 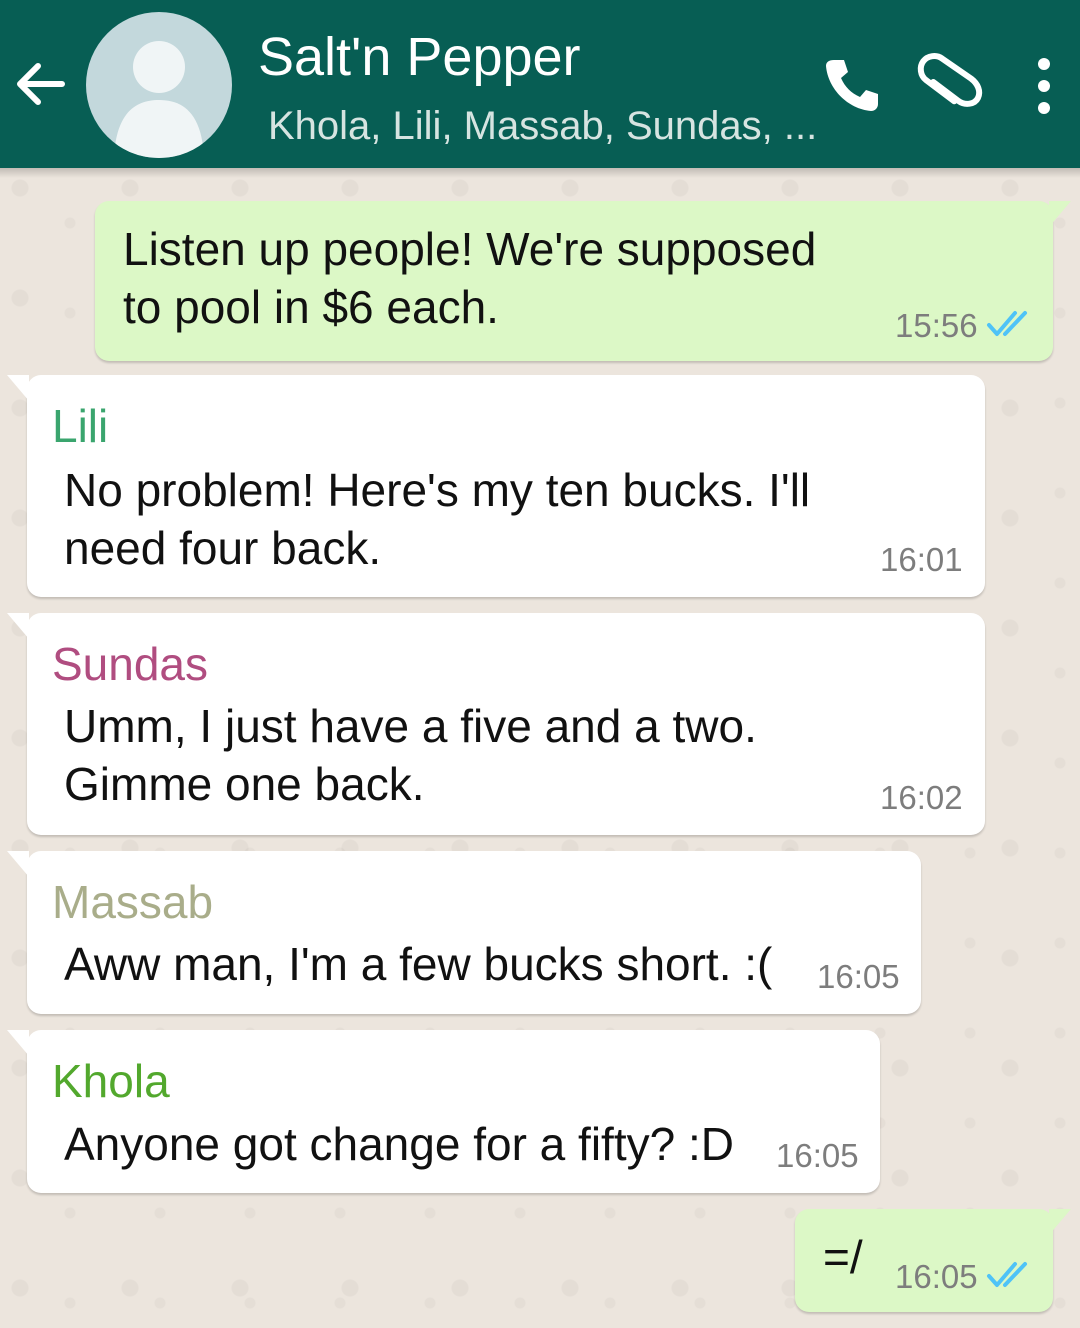 What do you see at coordinates (921, 559) in the screenshot?
I see `message-timestamp: 16:01` at bounding box center [921, 559].